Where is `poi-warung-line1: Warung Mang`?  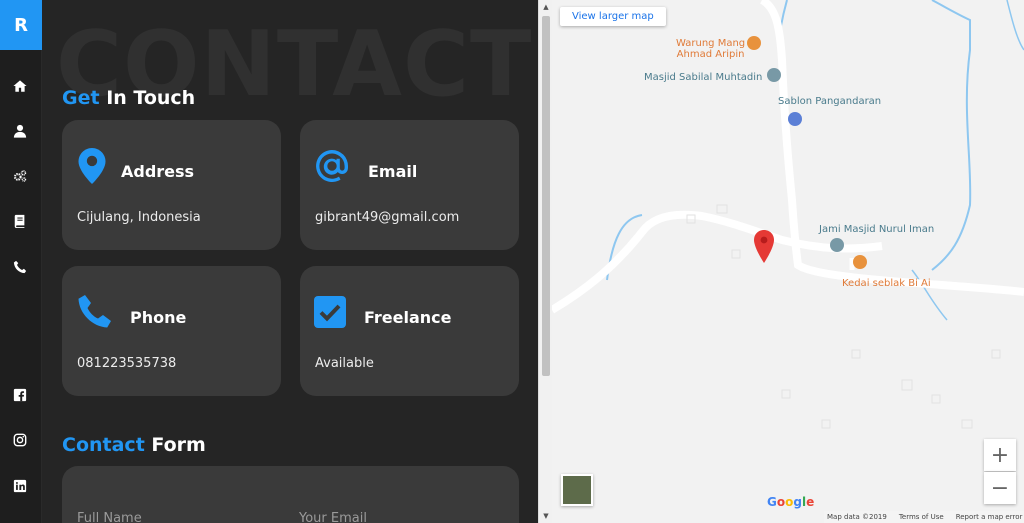
poi-warung-line1: Warung Mang is located at coordinates (711, 43).